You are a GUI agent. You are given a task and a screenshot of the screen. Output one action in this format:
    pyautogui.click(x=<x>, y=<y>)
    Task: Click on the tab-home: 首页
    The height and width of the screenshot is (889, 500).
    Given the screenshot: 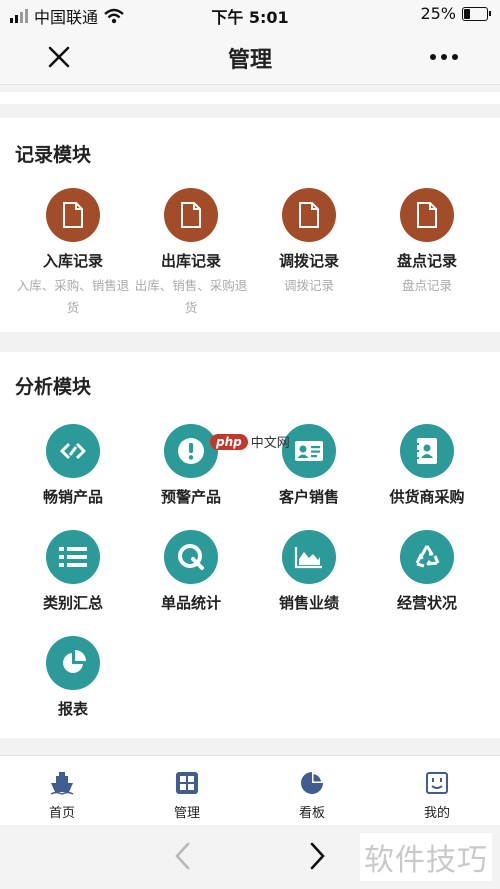 What is the action you would take?
    pyautogui.click(x=62, y=795)
    